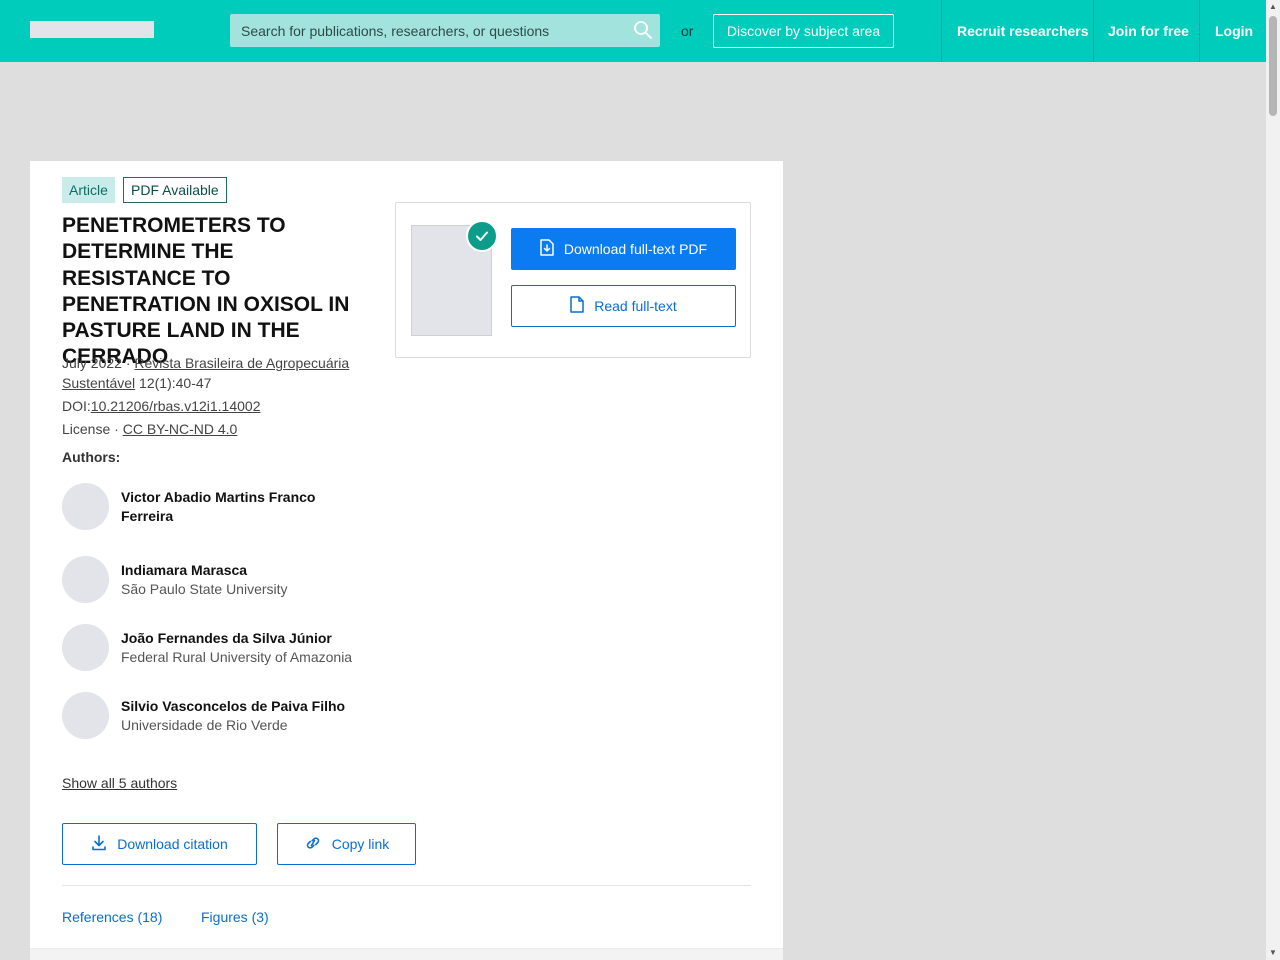 The height and width of the screenshot is (960, 1280). Describe the element at coordinates (1273, 953) in the screenshot. I see `scroll-down-arrow-icon: ▼` at that location.